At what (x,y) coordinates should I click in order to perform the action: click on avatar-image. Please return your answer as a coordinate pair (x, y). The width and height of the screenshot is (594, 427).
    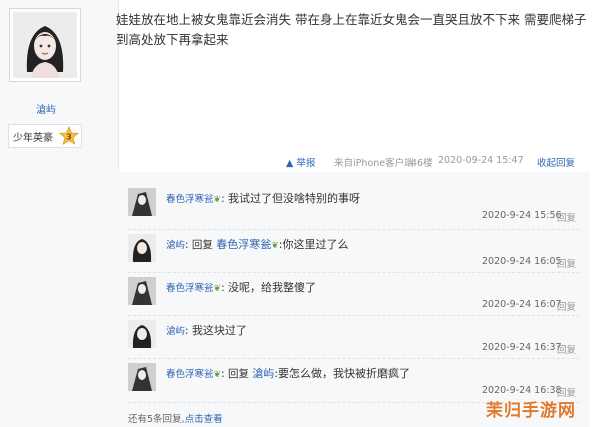
    Looking at the image, I should click on (45, 45).